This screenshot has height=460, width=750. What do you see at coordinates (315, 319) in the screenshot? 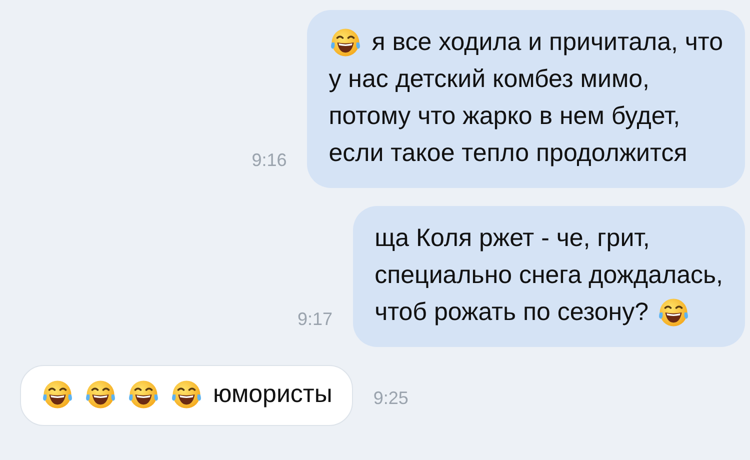
I see `message-time: 9:17` at bounding box center [315, 319].